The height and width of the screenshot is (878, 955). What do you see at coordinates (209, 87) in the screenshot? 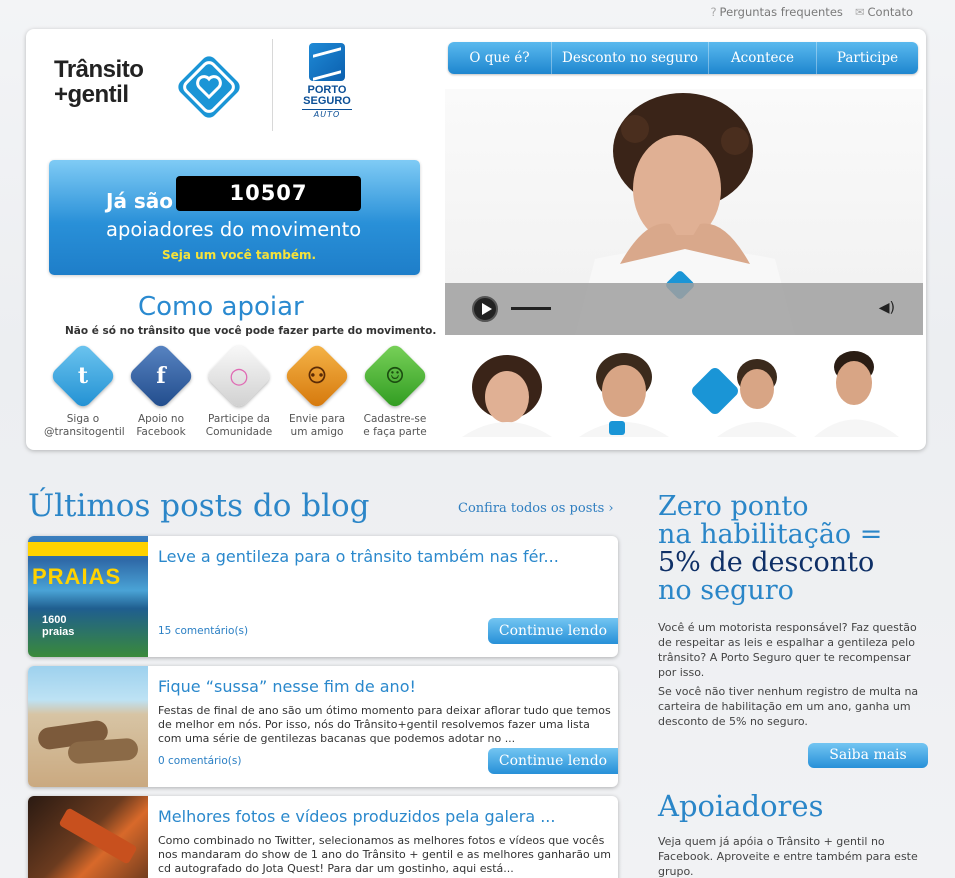
I see `heart-logo-icon` at bounding box center [209, 87].